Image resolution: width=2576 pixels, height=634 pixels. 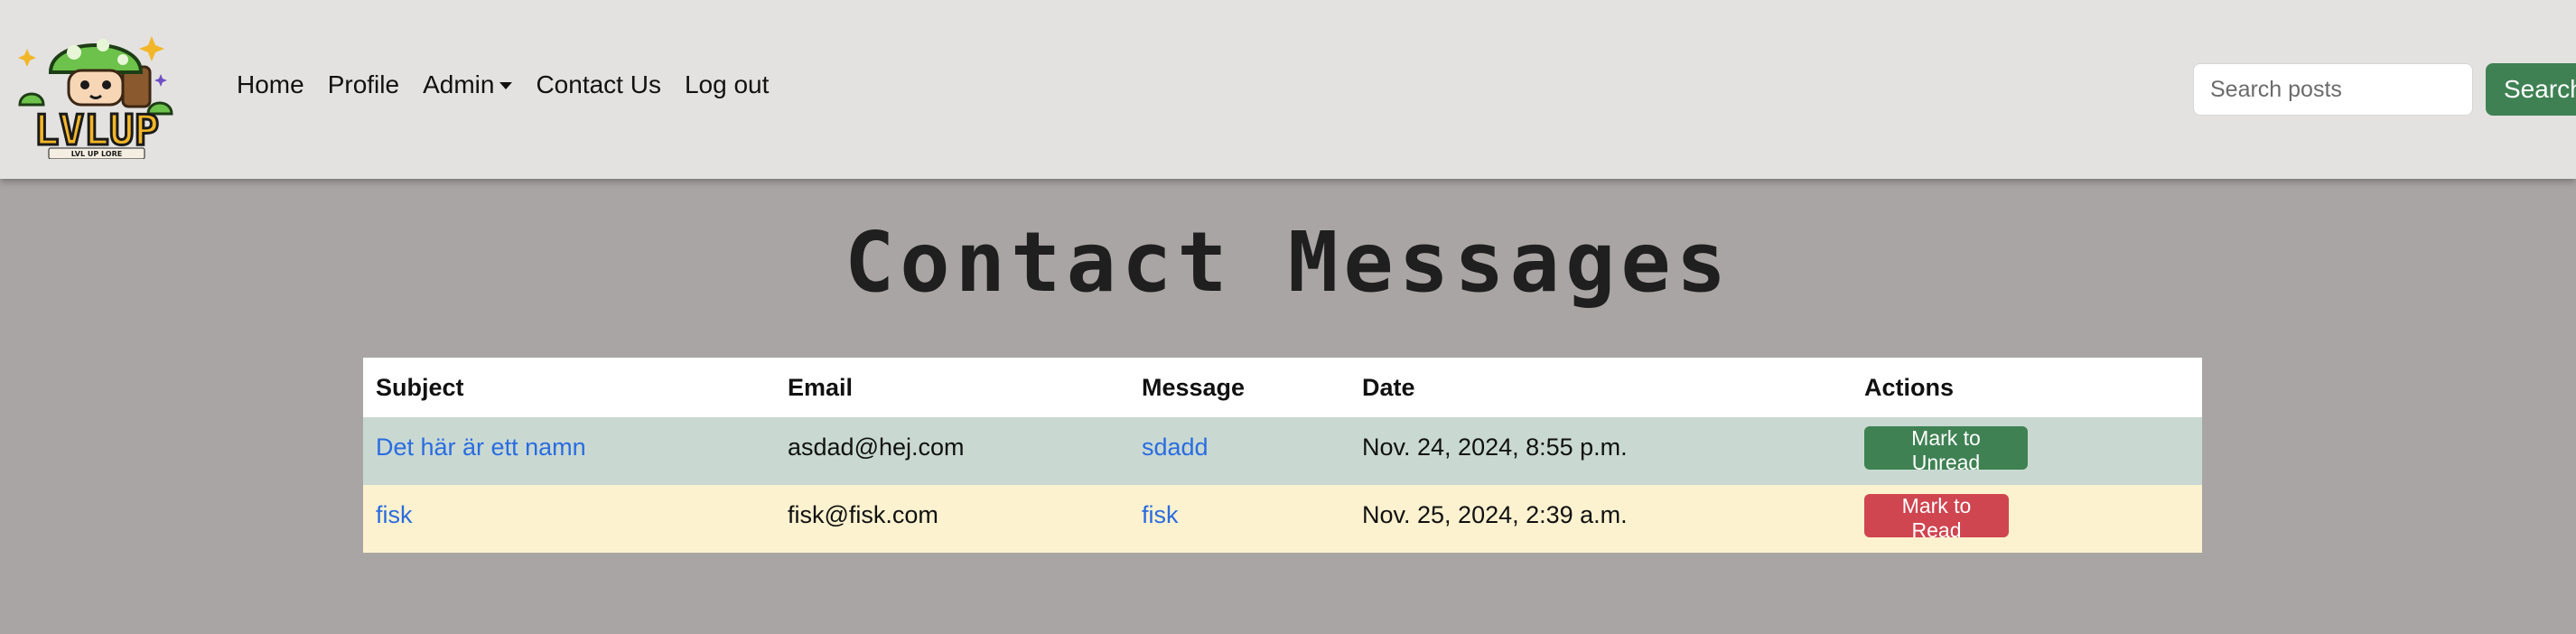 What do you see at coordinates (1175, 447) in the screenshot?
I see `message-link: sdadd` at bounding box center [1175, 447].